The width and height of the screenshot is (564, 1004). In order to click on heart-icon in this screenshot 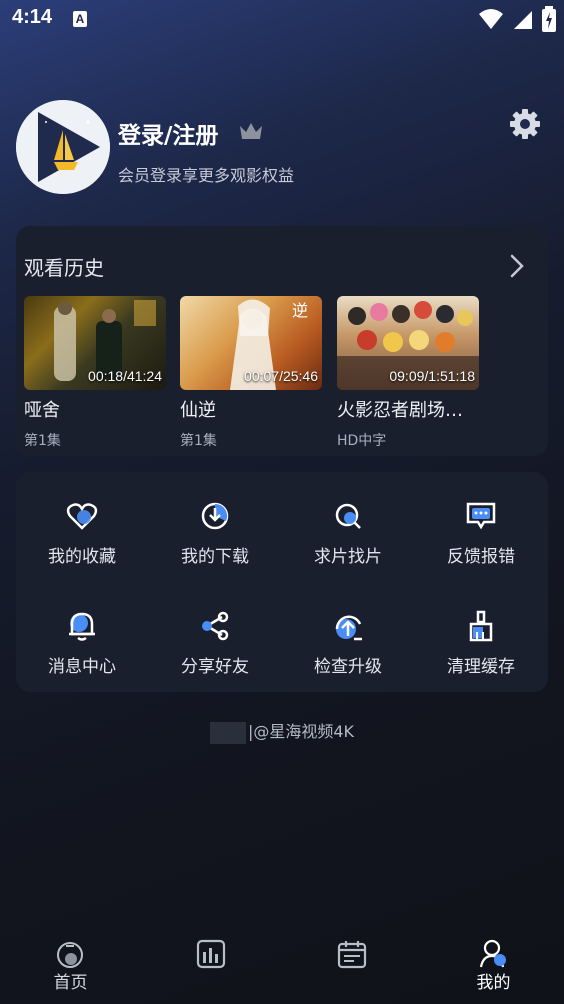, I will do `click(82, 516)`.